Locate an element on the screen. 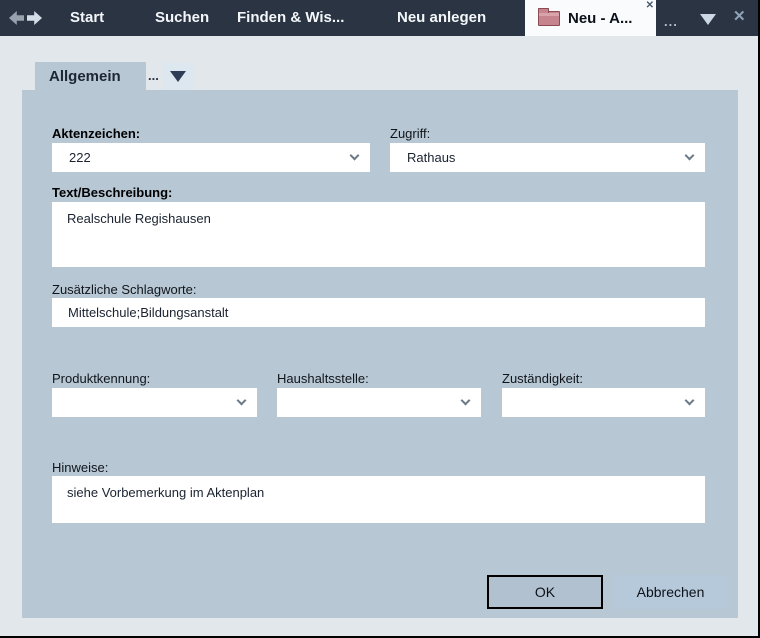  tab-suchen: Suchen is located at coordinates (182, 18).